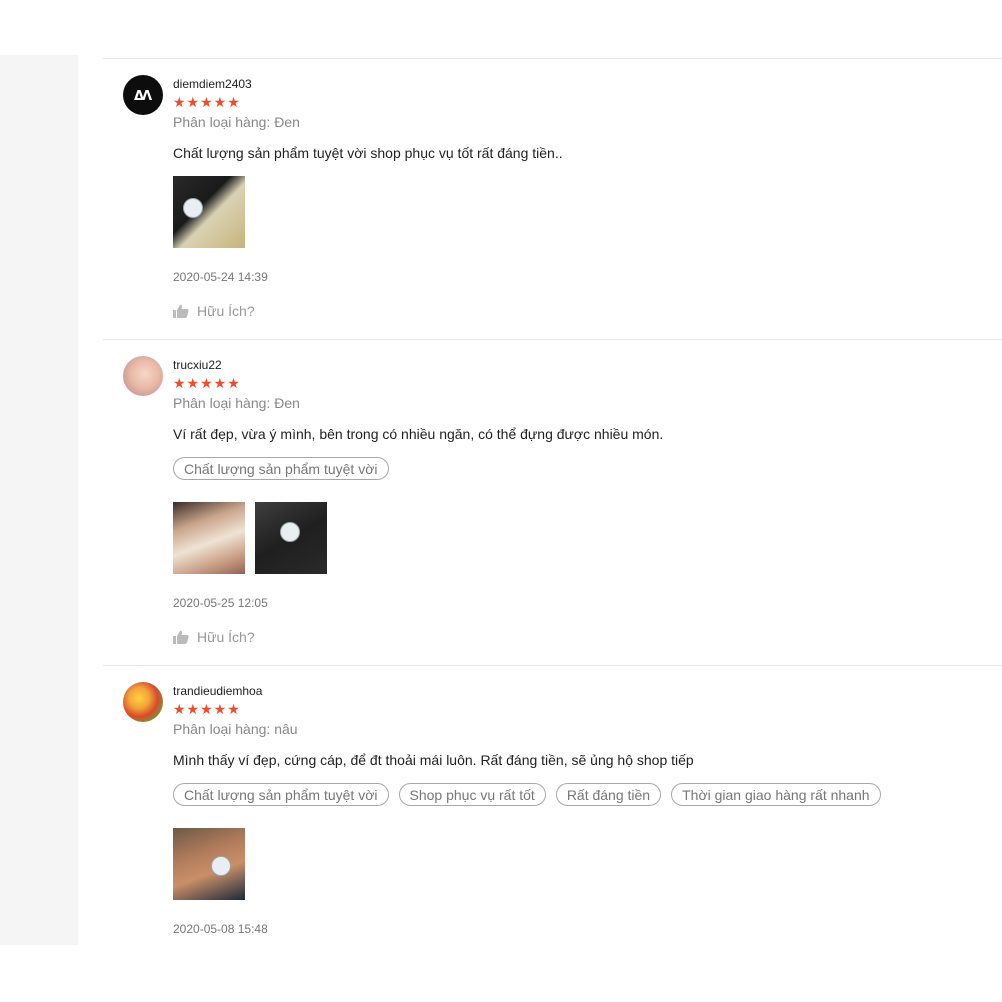  Describe the element at coordinates (235, 729) in the screenshot. I see `product-variation: Phân loại hàng: nâu` at that location.